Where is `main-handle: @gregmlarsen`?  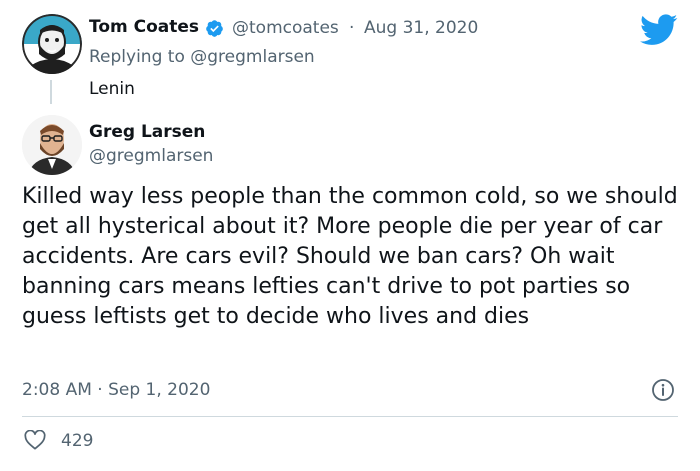 main-handle: @gregmlarsen is located at coordinates (151, 156).